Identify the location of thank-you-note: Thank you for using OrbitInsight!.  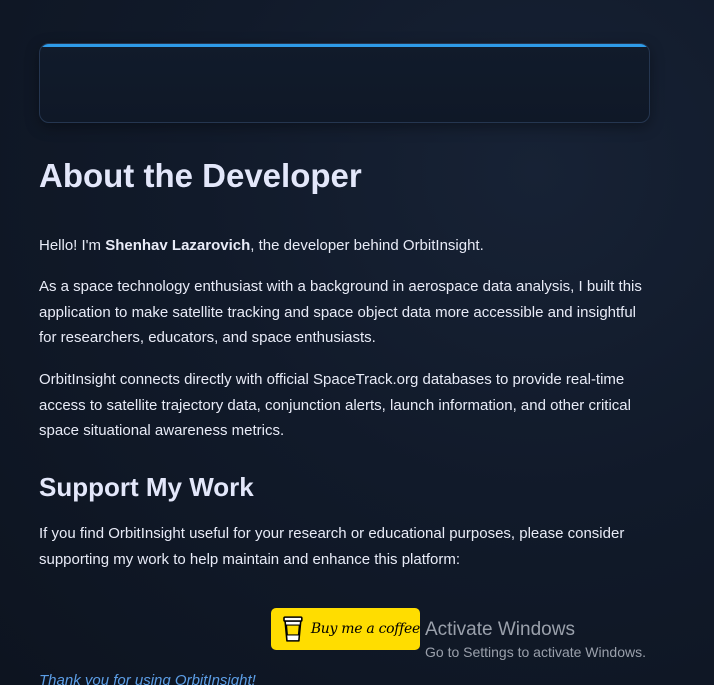
(147, 678).